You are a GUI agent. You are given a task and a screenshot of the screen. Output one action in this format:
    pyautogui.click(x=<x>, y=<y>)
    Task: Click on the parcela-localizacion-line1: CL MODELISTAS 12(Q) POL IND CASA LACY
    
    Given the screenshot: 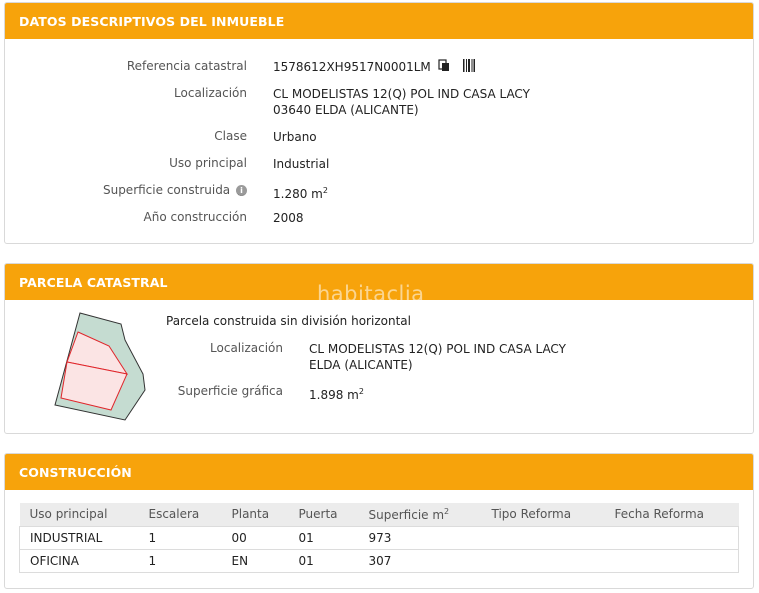 What is the action you would take?
    pyautogui.click(x=437, y=349)
    